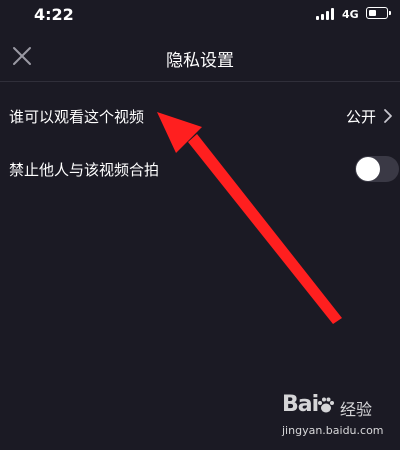  What do you see at coordinates (333, 430) in the screenshot?
I see `watermark-url: jingyan.baidu.com` at bounding box center [333, 430].